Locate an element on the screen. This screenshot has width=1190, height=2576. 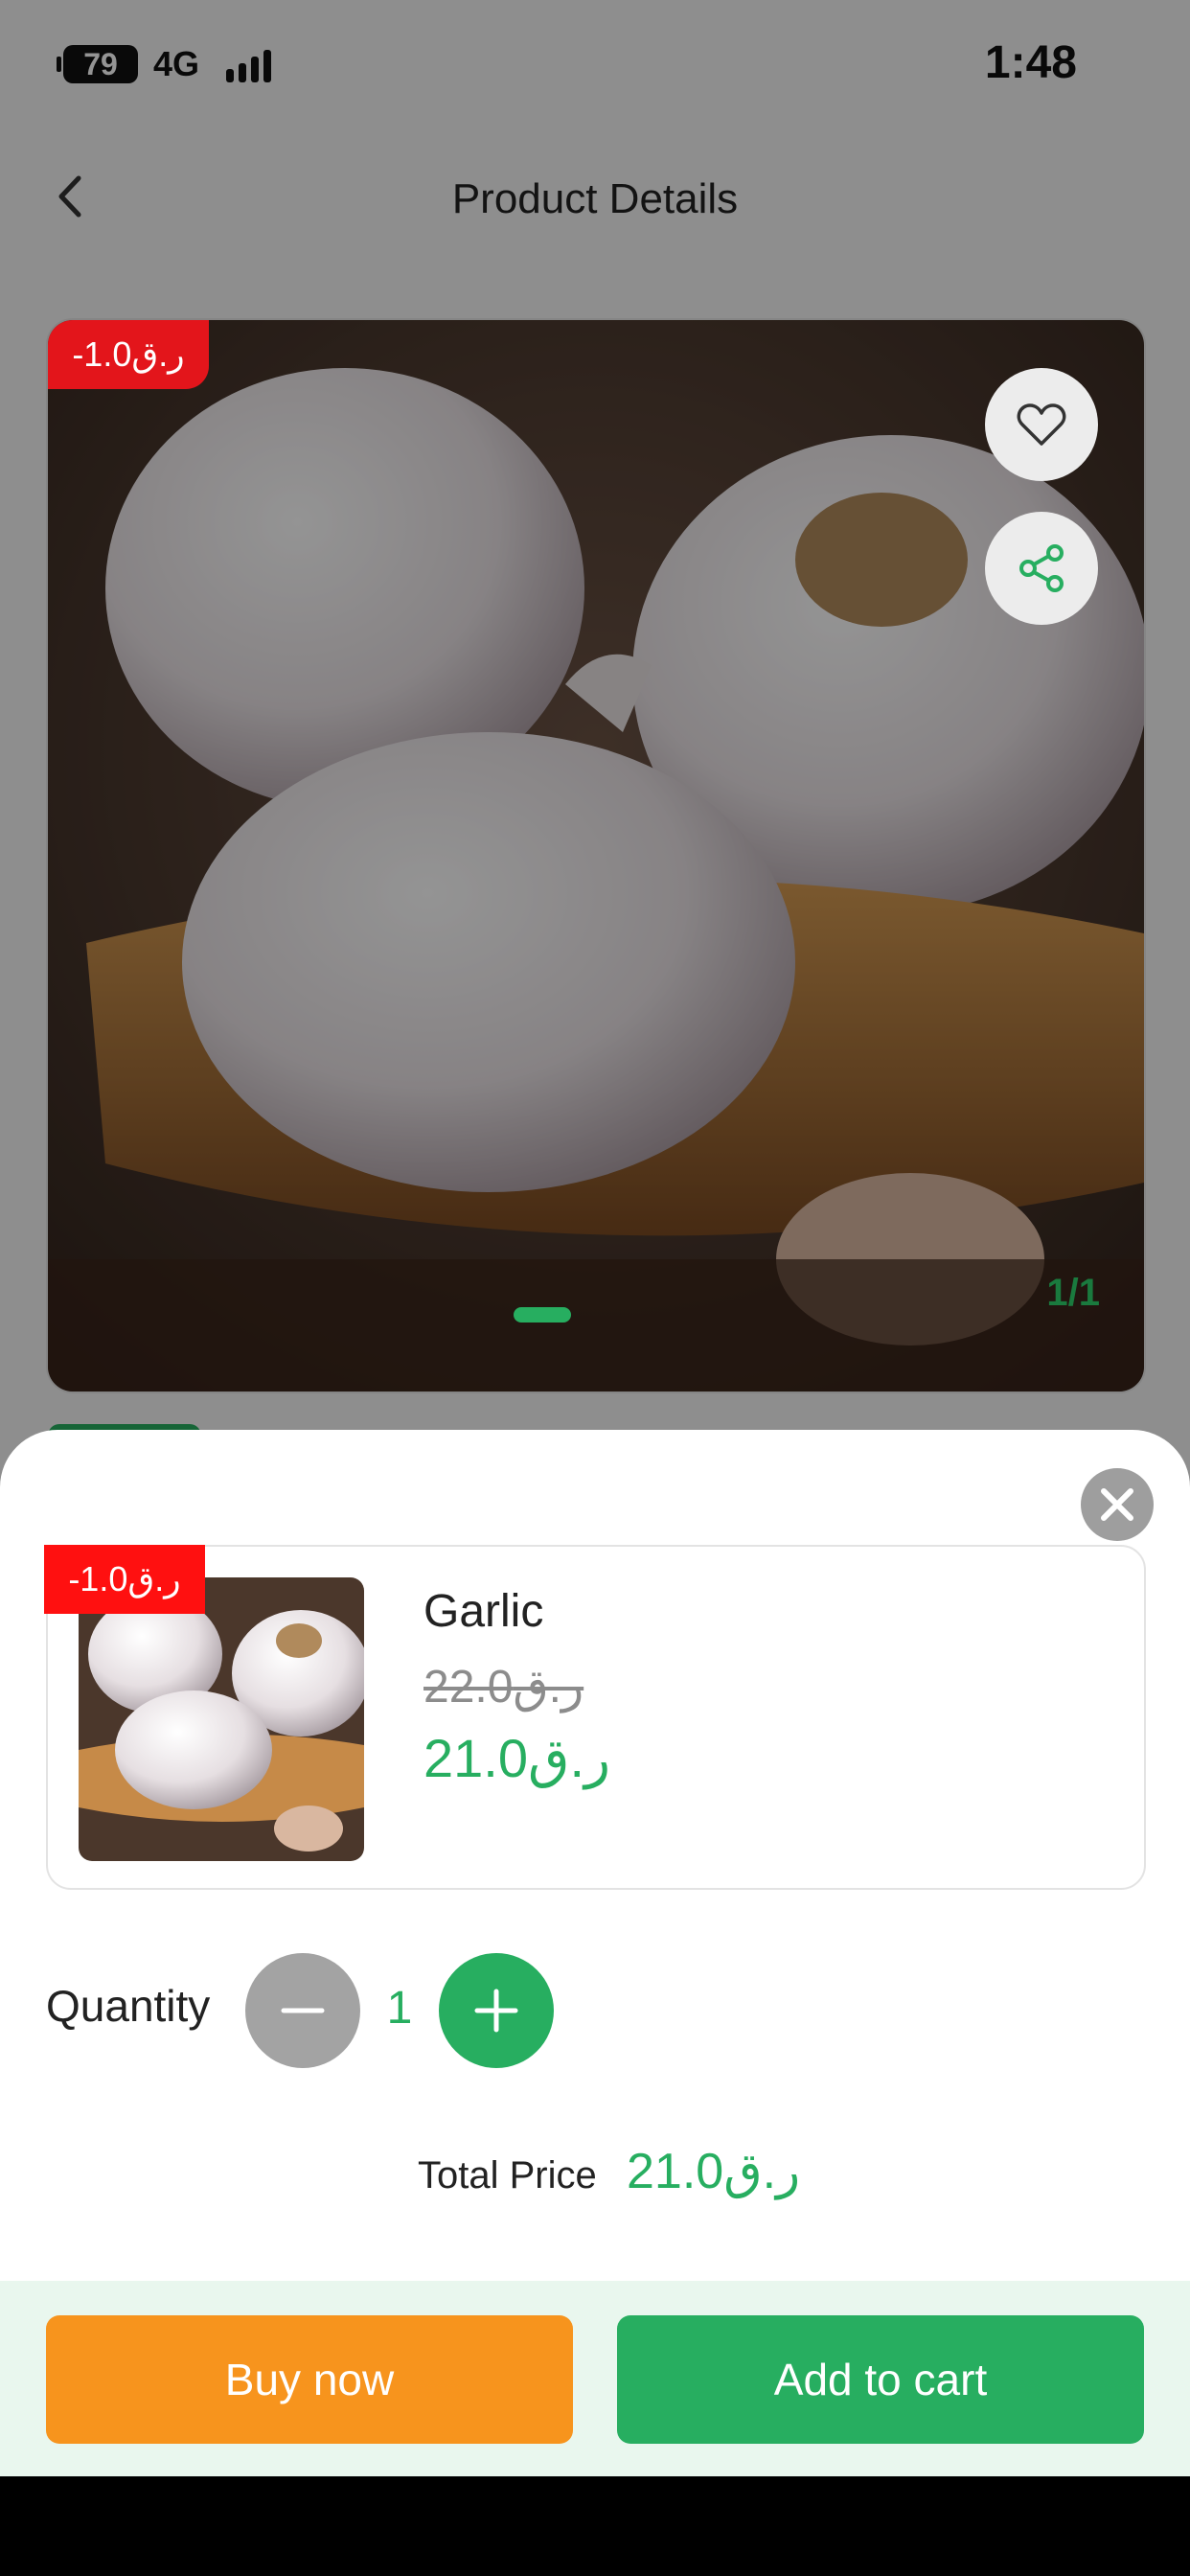
product-summary-card: -1.0ر.ق Garlic 22.0ر.ق 21.0ر.ق is located at coordinates (595, 1717).